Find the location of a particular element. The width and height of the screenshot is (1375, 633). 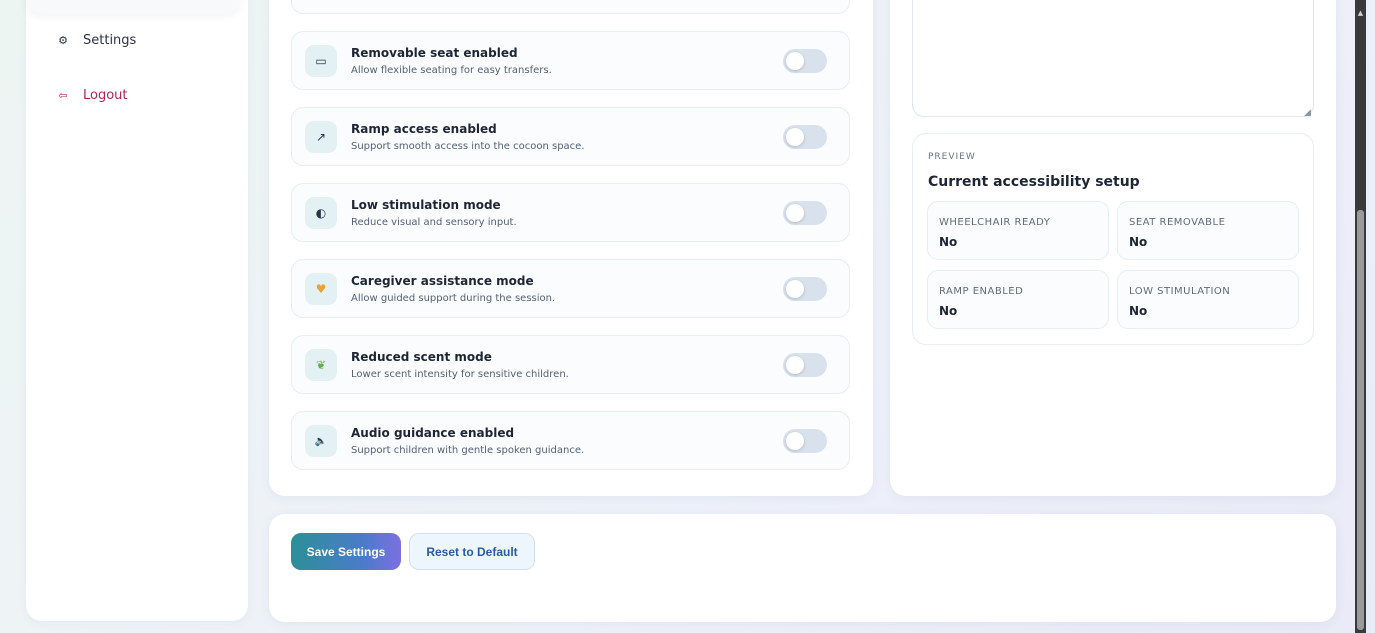

scrollbar-thumb is located at coordinates (1360, 420).